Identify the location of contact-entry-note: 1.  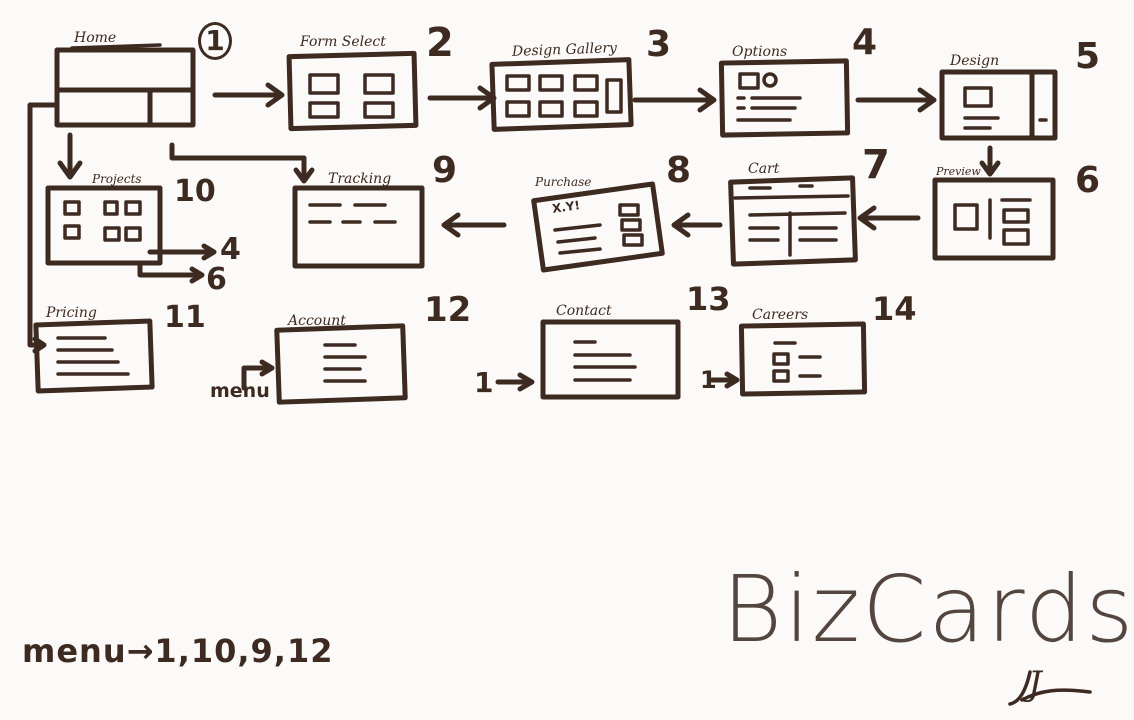
(484, 382).